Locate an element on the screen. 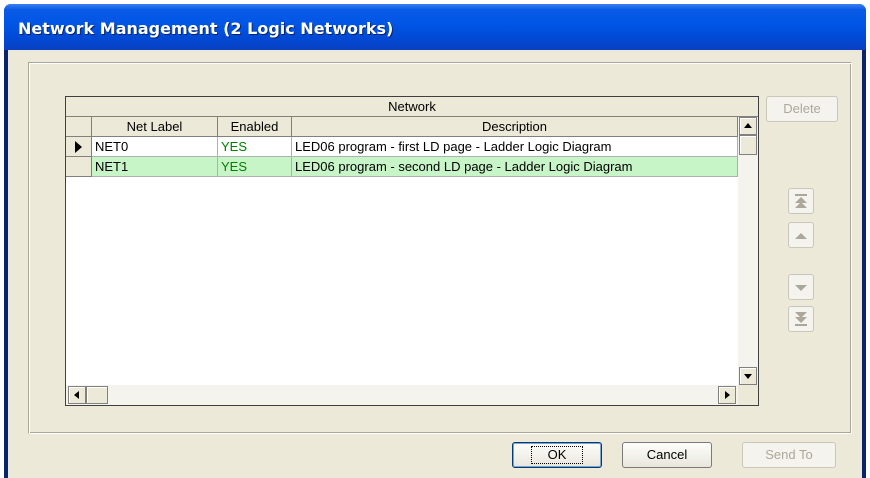  scroll-down-button is located at coordinates (748, 376).